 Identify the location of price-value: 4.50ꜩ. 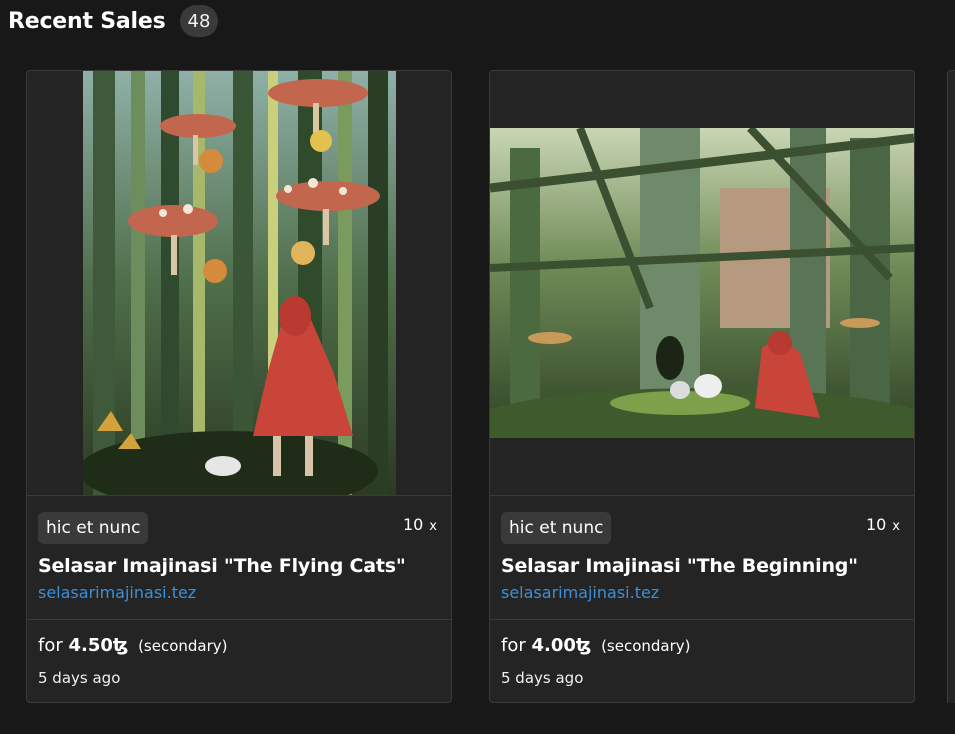
(98, 645).